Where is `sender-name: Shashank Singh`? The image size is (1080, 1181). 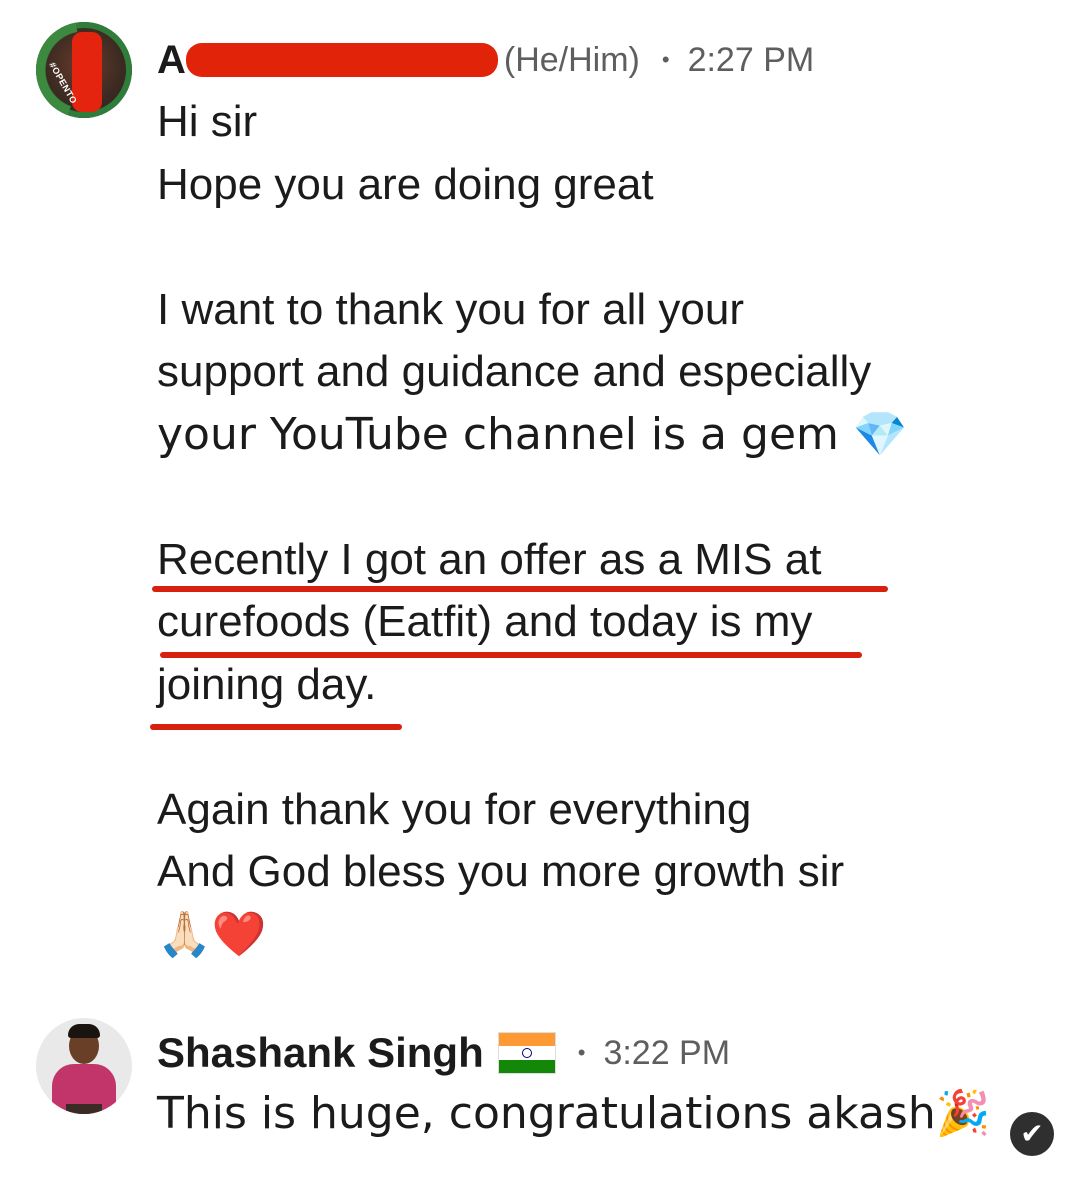
sender-name: Shashank Singh is located at coordinates (320, 1053).